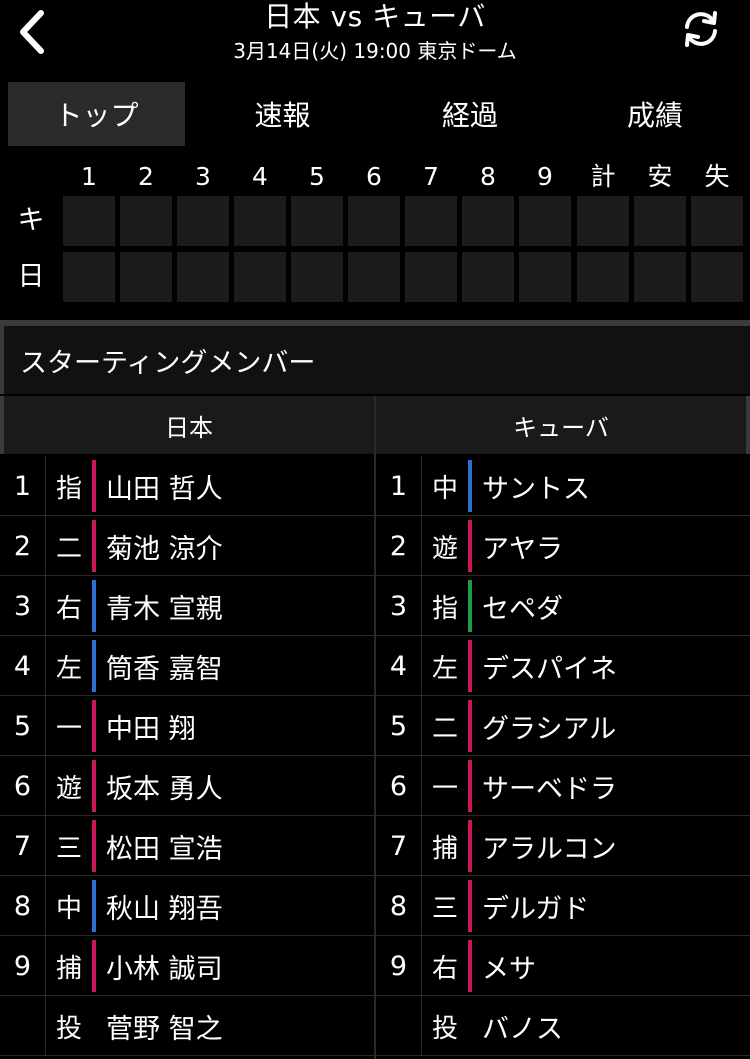 The height and width of the screenshot is (1059, 750). What do you see at coordinates (444, 488) in the screenshot?
I see `position: 中` at bounding box center [444, 488].